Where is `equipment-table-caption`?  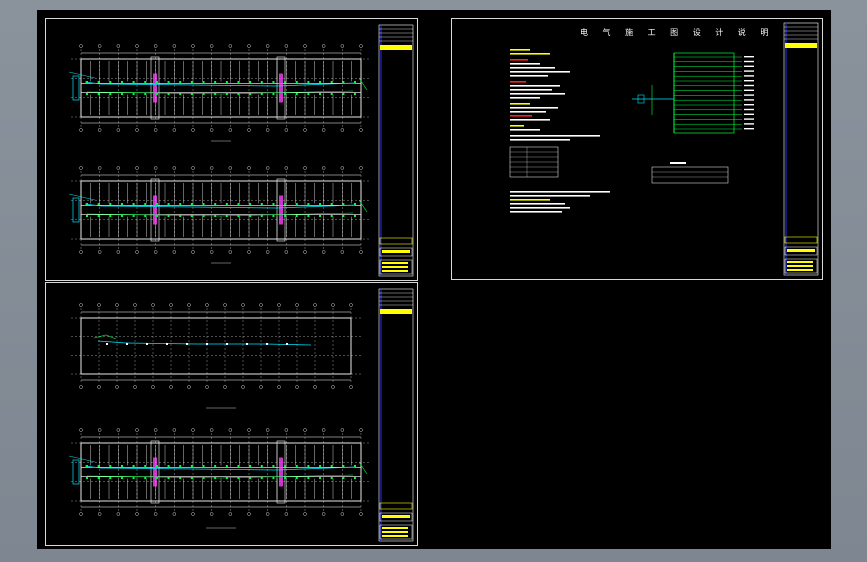
equipment-table-caption is located at coordinates (678, 163).